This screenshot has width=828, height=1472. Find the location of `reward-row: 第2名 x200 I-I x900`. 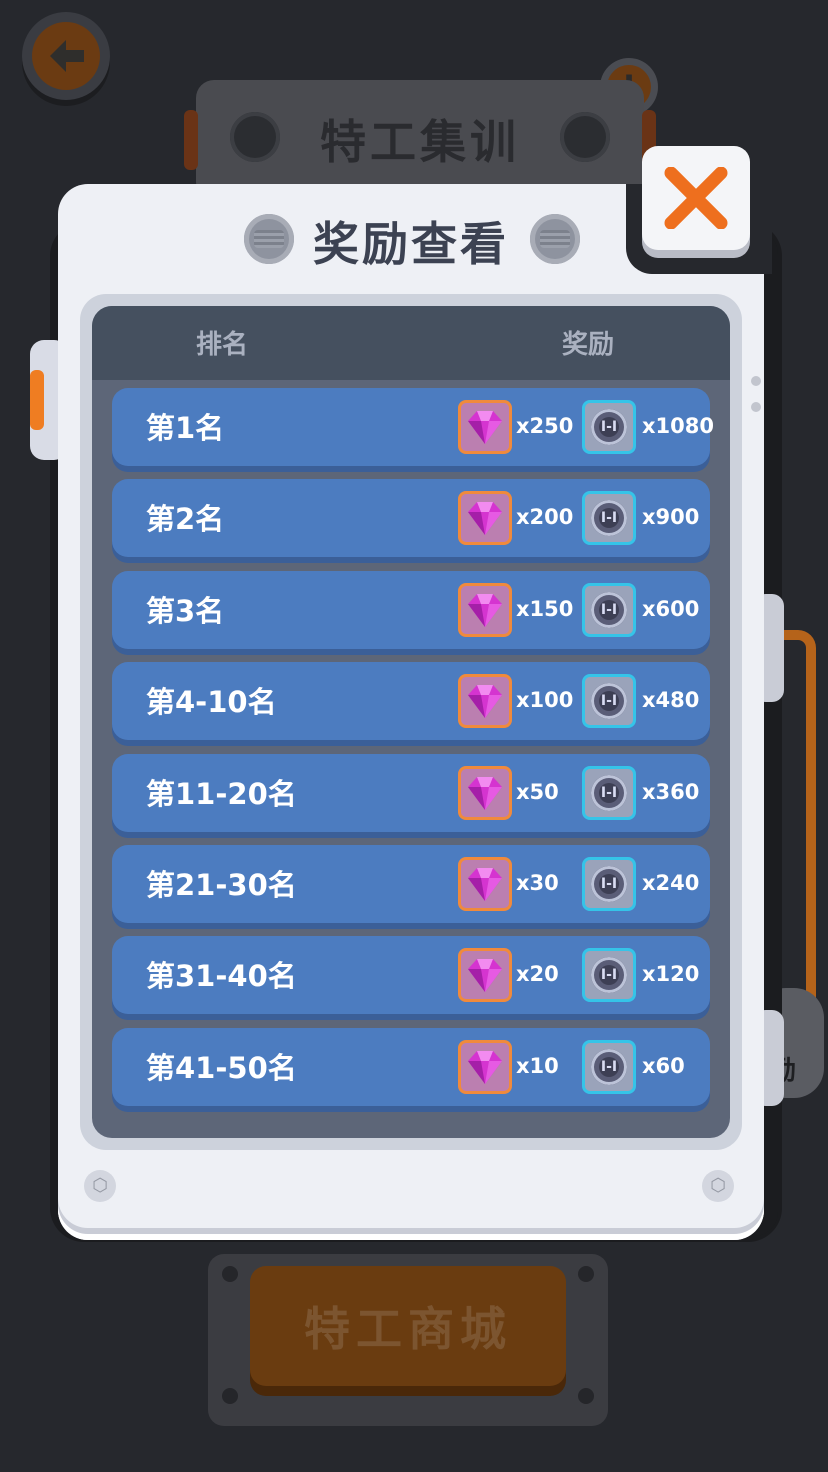

reward-row: 第2名 x200 I-I x900 is located at coordinates (411, 518).